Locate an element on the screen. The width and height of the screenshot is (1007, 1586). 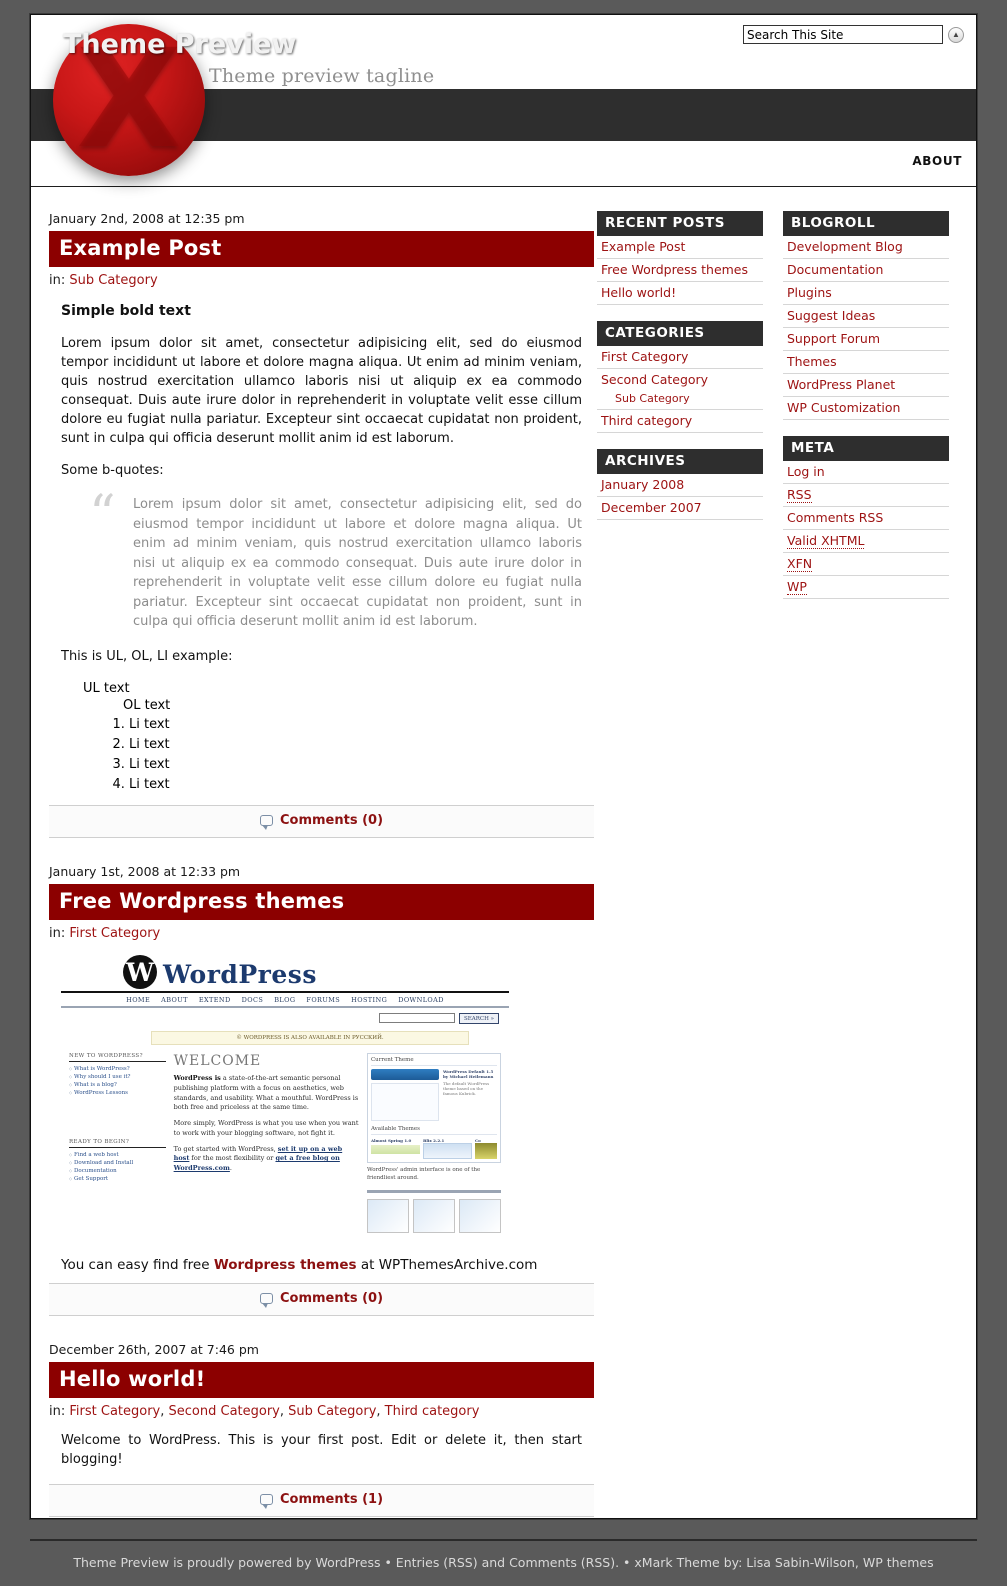
screenshot-link: Download and Install is located at coordinates (117, 1163).